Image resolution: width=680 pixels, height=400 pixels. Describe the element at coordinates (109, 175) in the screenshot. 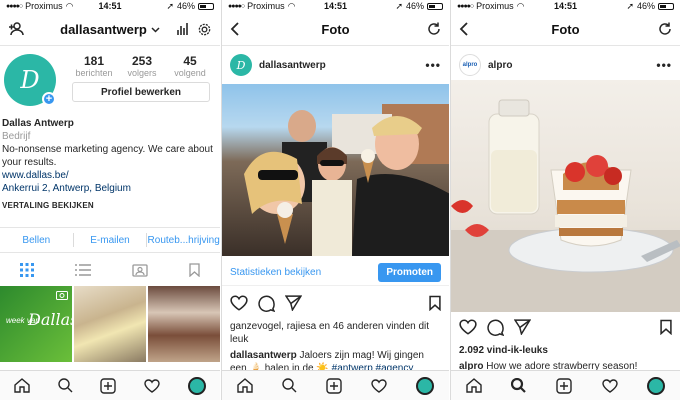

I see `website-link: www.dallas.be/` at that location.